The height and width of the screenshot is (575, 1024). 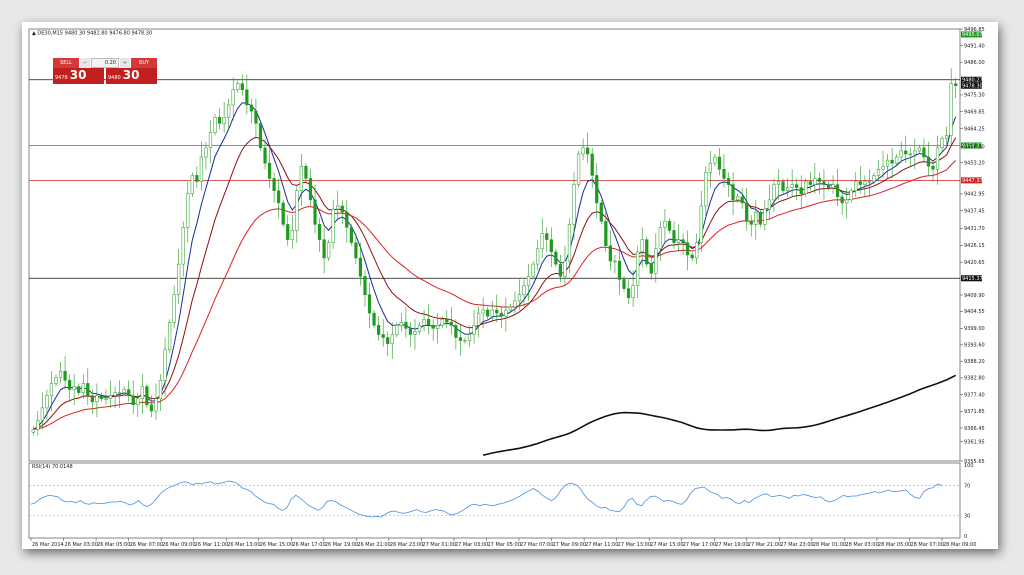 What do you see at coordinates (85, 63) in the screenshot?
I see `lot-decrease-button: −` at bounding box center [85, 63].